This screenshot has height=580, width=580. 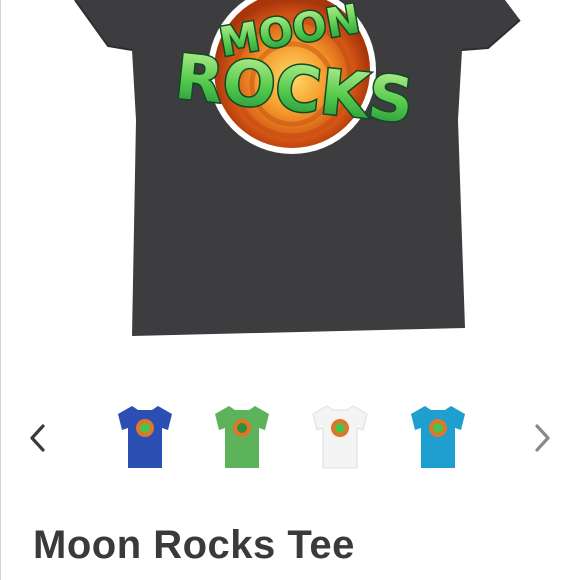 What do you see at coordinates (145, 438) in the screenshot?
I see `thumbnail-royal-blue` at bounding box center [145, 438].